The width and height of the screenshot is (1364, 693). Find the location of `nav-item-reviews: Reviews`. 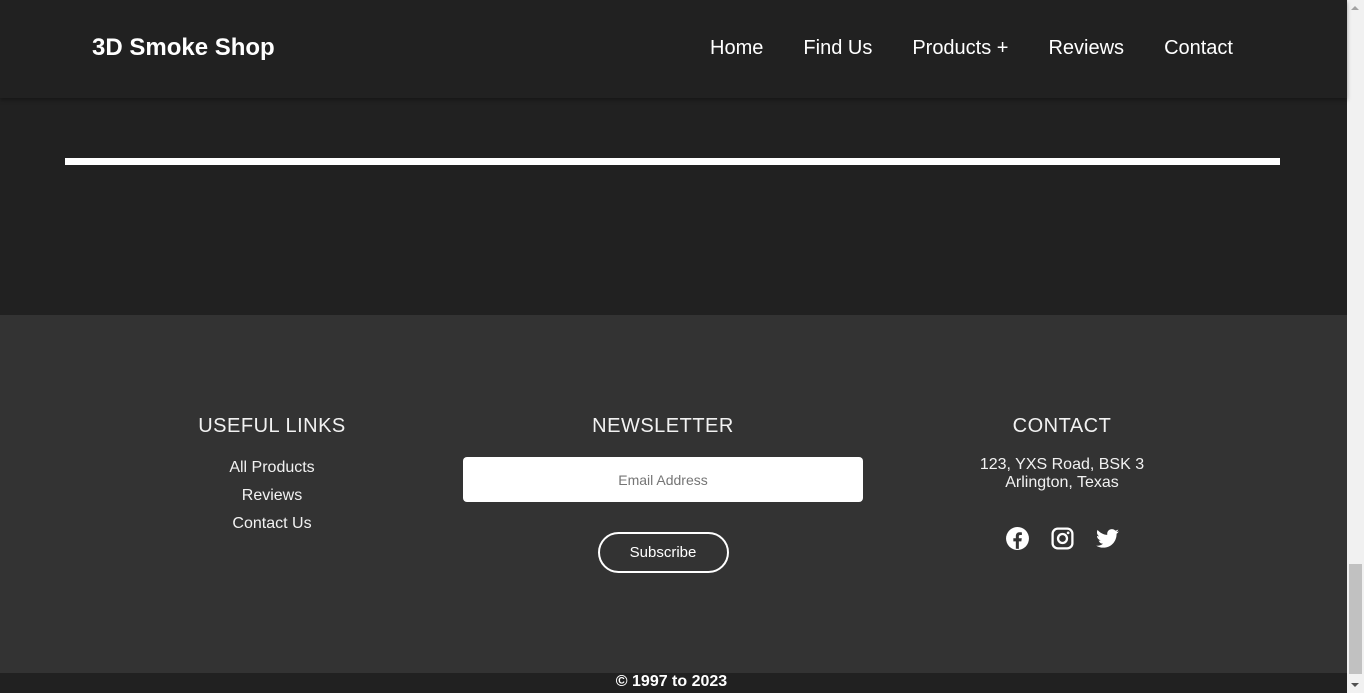

nav-item-reviews: Reviews is located at coordinates (1086, 48).